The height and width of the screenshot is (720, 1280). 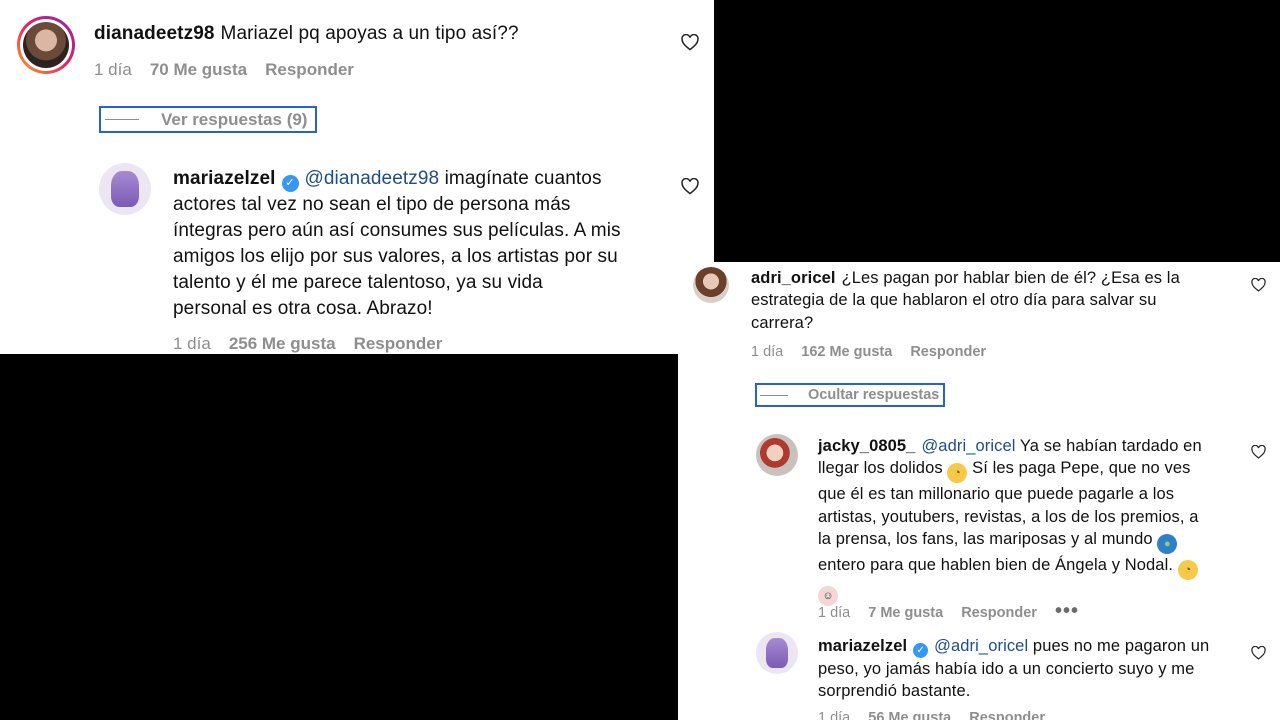 I want to click on likes-count: 70 Me gusta, so click(x=198, y=69).